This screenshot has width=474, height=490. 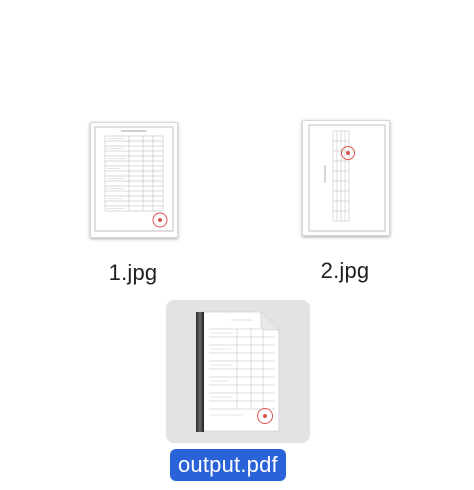 I want to click on file-name-label: 2.jpg, so click(x=345, y=271).